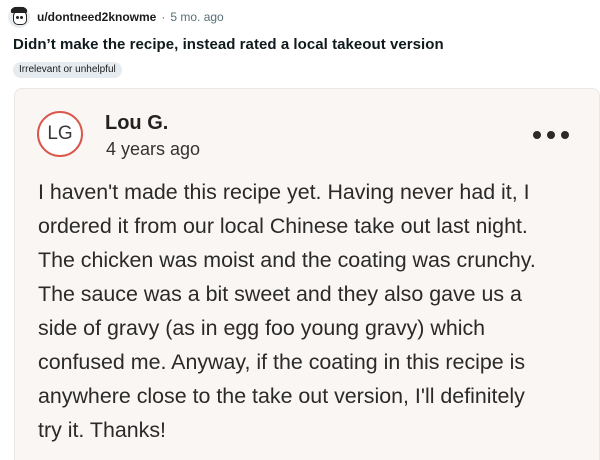  I want to click on username-link: u/dontneed2knowme, so click(96, 17).